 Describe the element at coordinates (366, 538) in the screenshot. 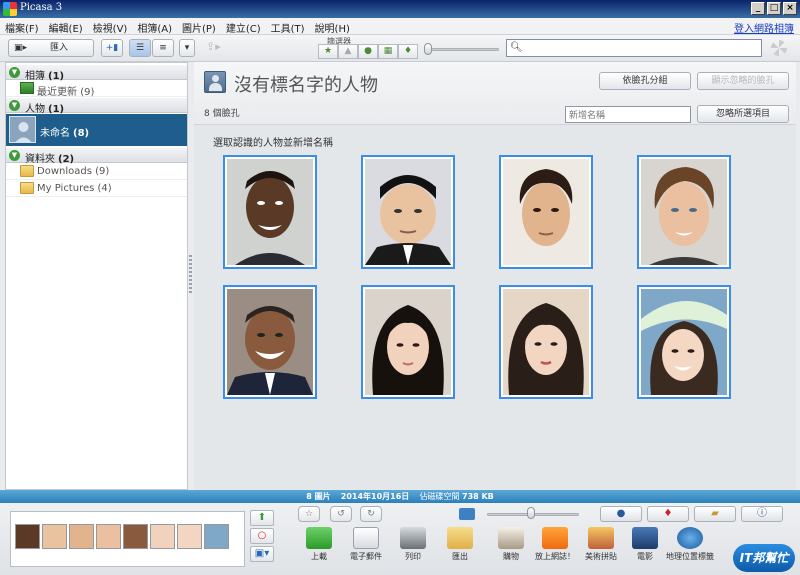

I see `envelope-icon` at that location.